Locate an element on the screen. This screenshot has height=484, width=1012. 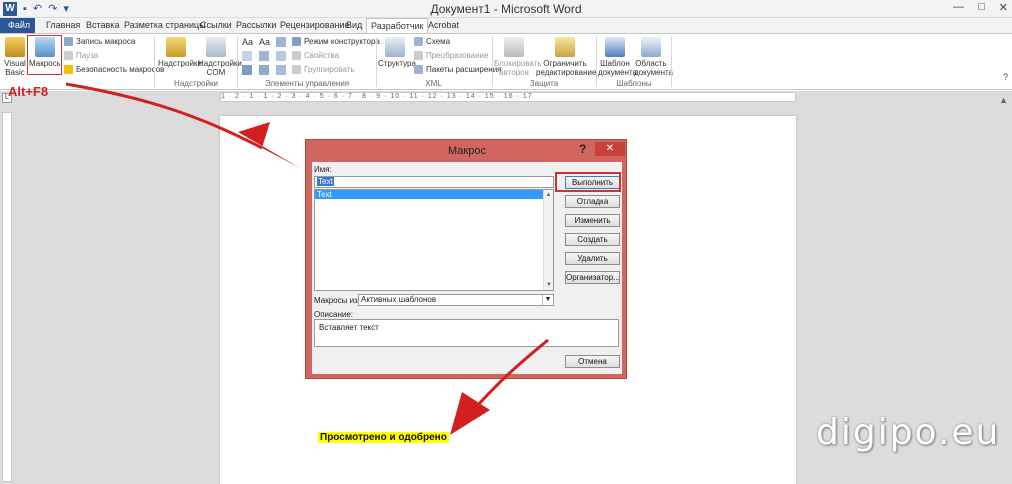
properties-button: Свойства is located at coordinates (315, 55).